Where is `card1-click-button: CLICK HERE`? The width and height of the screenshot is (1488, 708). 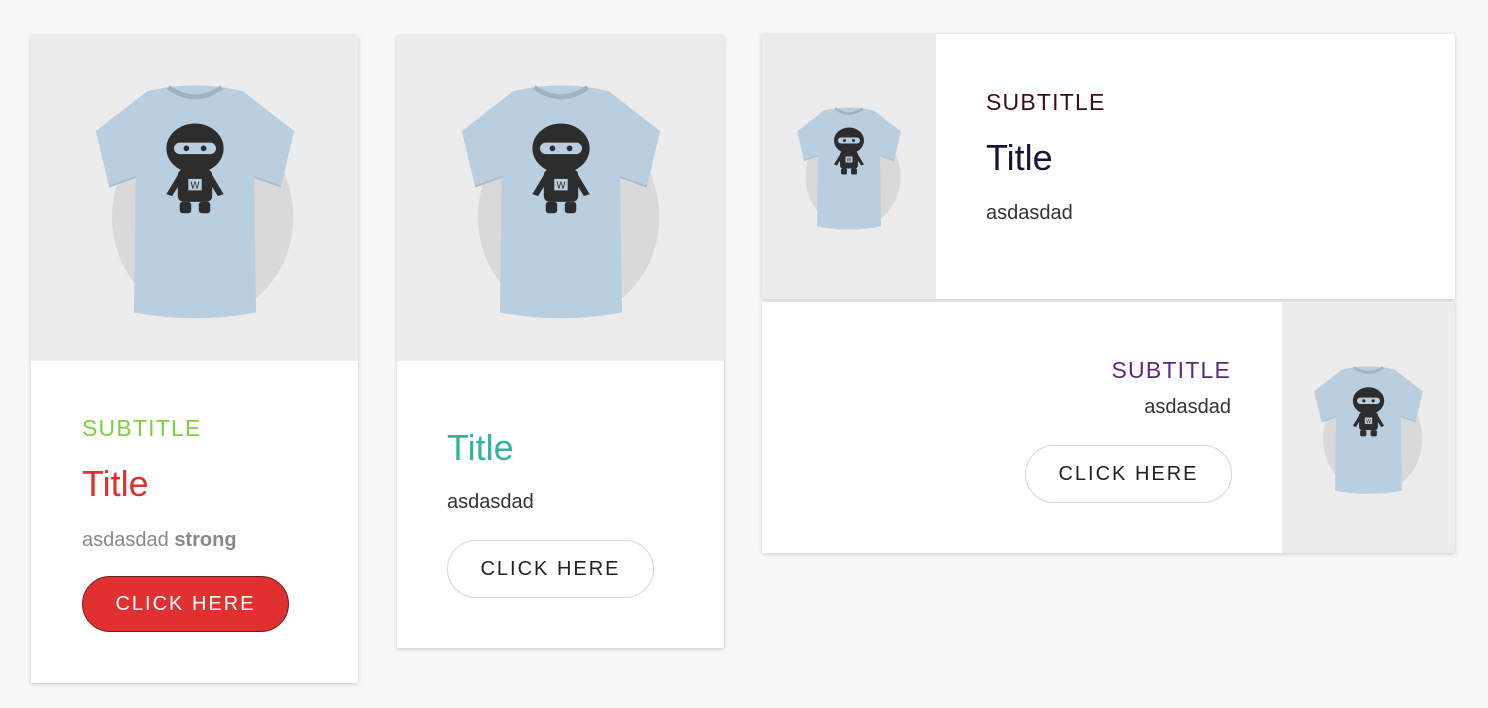 card1-click-button: CLICK HERE is located at coordinates (185, 604).